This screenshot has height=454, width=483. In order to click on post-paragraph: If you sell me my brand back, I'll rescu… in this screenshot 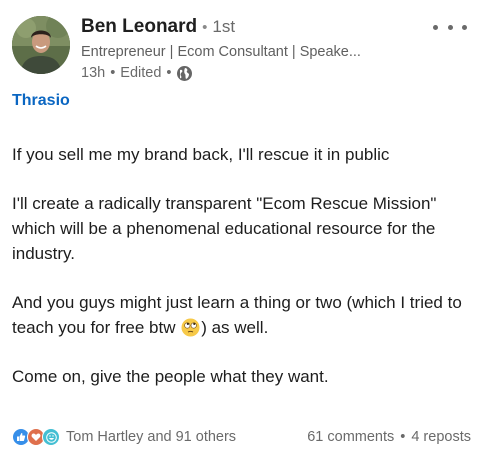, I will do `click(201, 154)`.